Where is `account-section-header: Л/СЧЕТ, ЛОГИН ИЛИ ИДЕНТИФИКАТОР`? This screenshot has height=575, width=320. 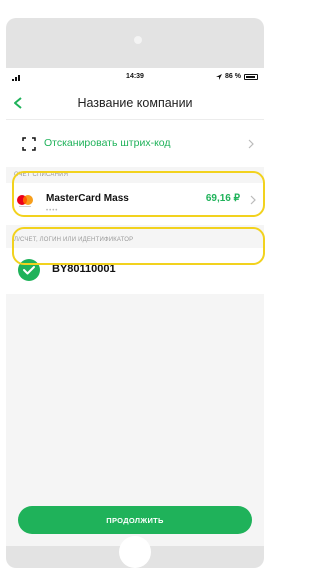 account-section-header: Л/СЧЕТ, ЛОГИН ИЛИ ИДЕНТИФИКАТОР is located at coordinates (135, 236).